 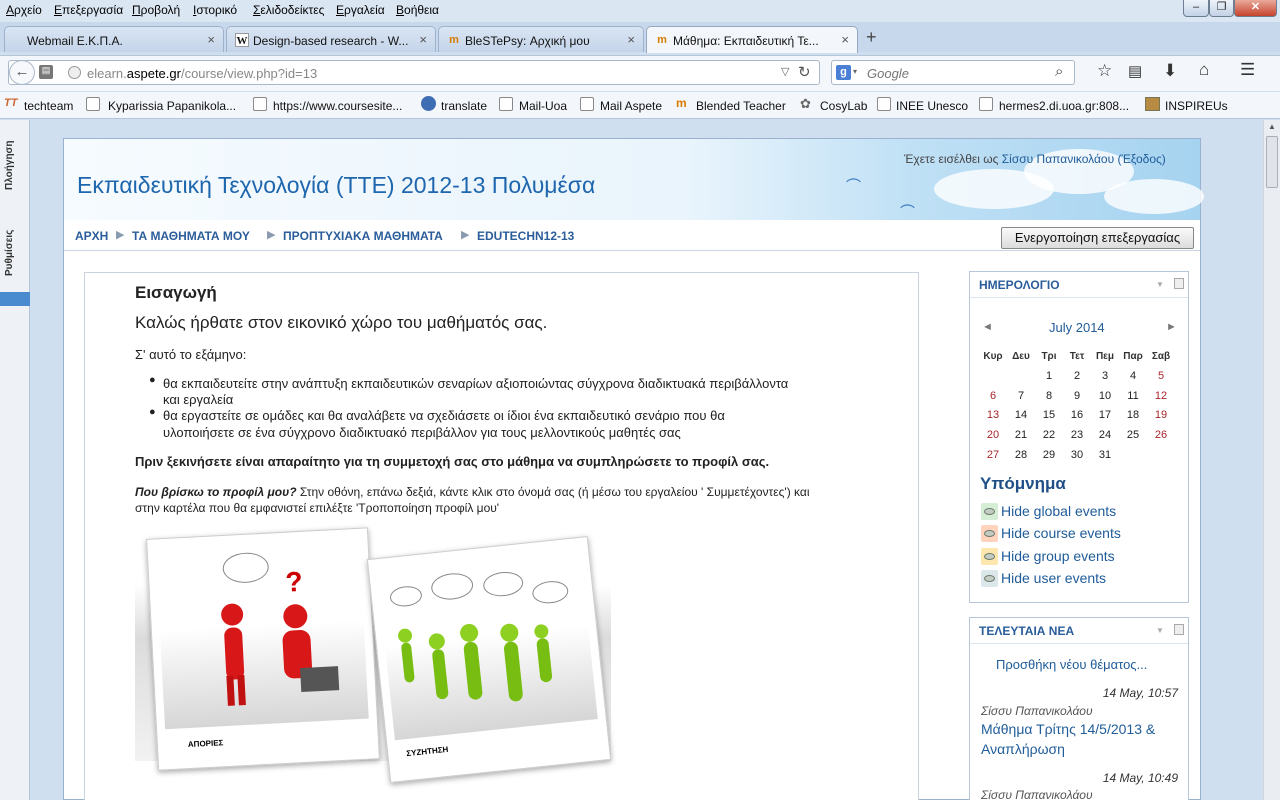 I want to click on calendar-day: 8, so click(x=1049, y=396).